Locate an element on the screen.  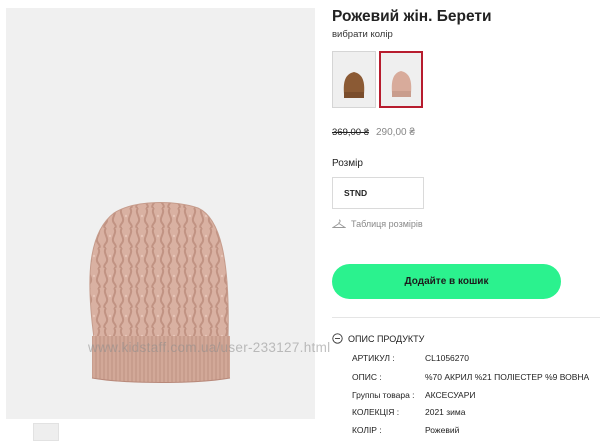
beanie-hat-image is located at coordinates (160, 292).